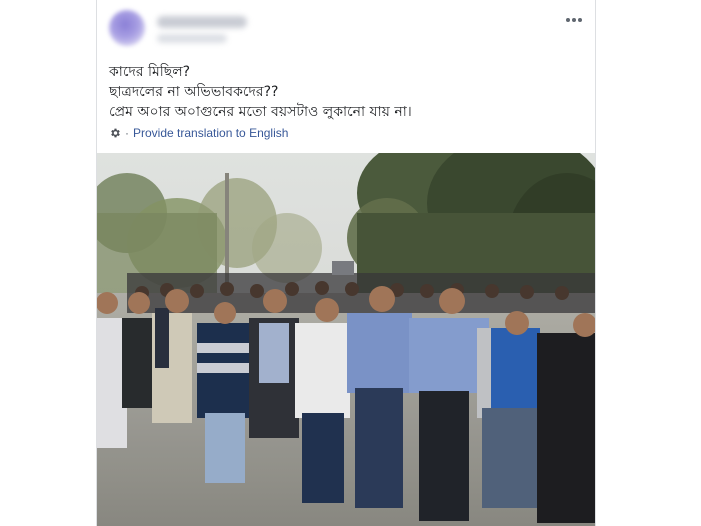 The height and width of the screenshot is (526, 701). Describe the element at coordinates (210, 133) in the screenshot. I see `provide-translation-link: Provide translation to English` at that location.